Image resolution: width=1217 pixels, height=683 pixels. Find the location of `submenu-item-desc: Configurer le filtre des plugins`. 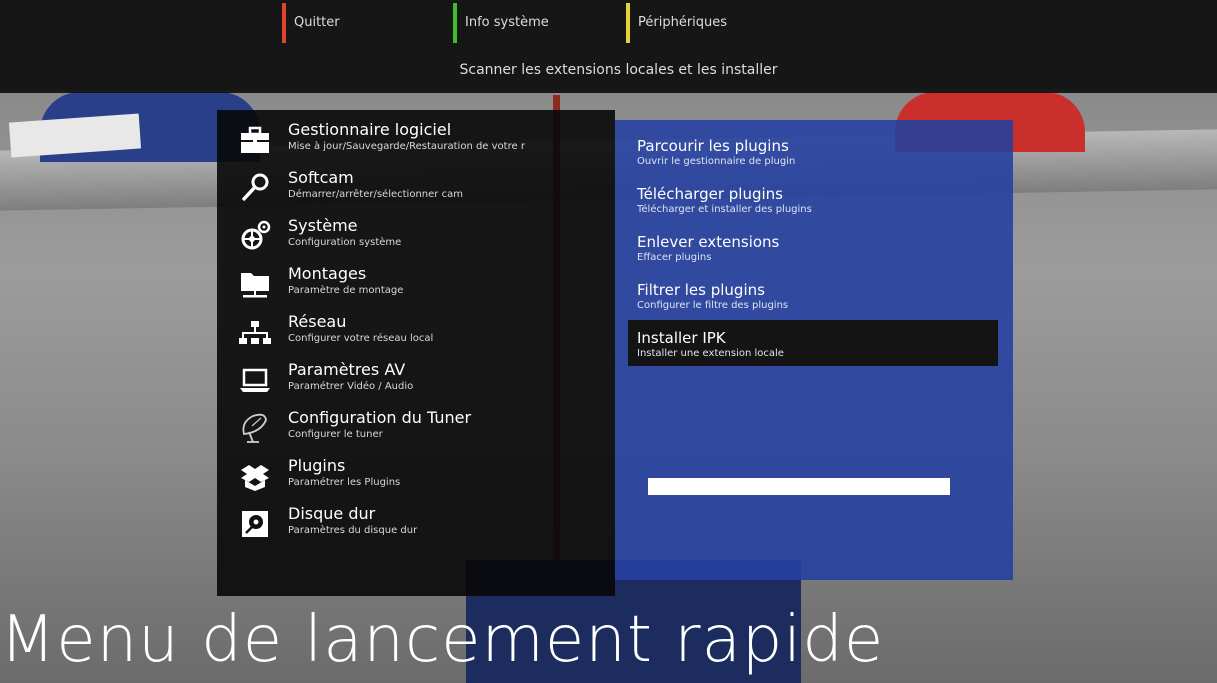

submenu-item-desc: Configurer le filtre des plugins is located at coordinates (713, 305).